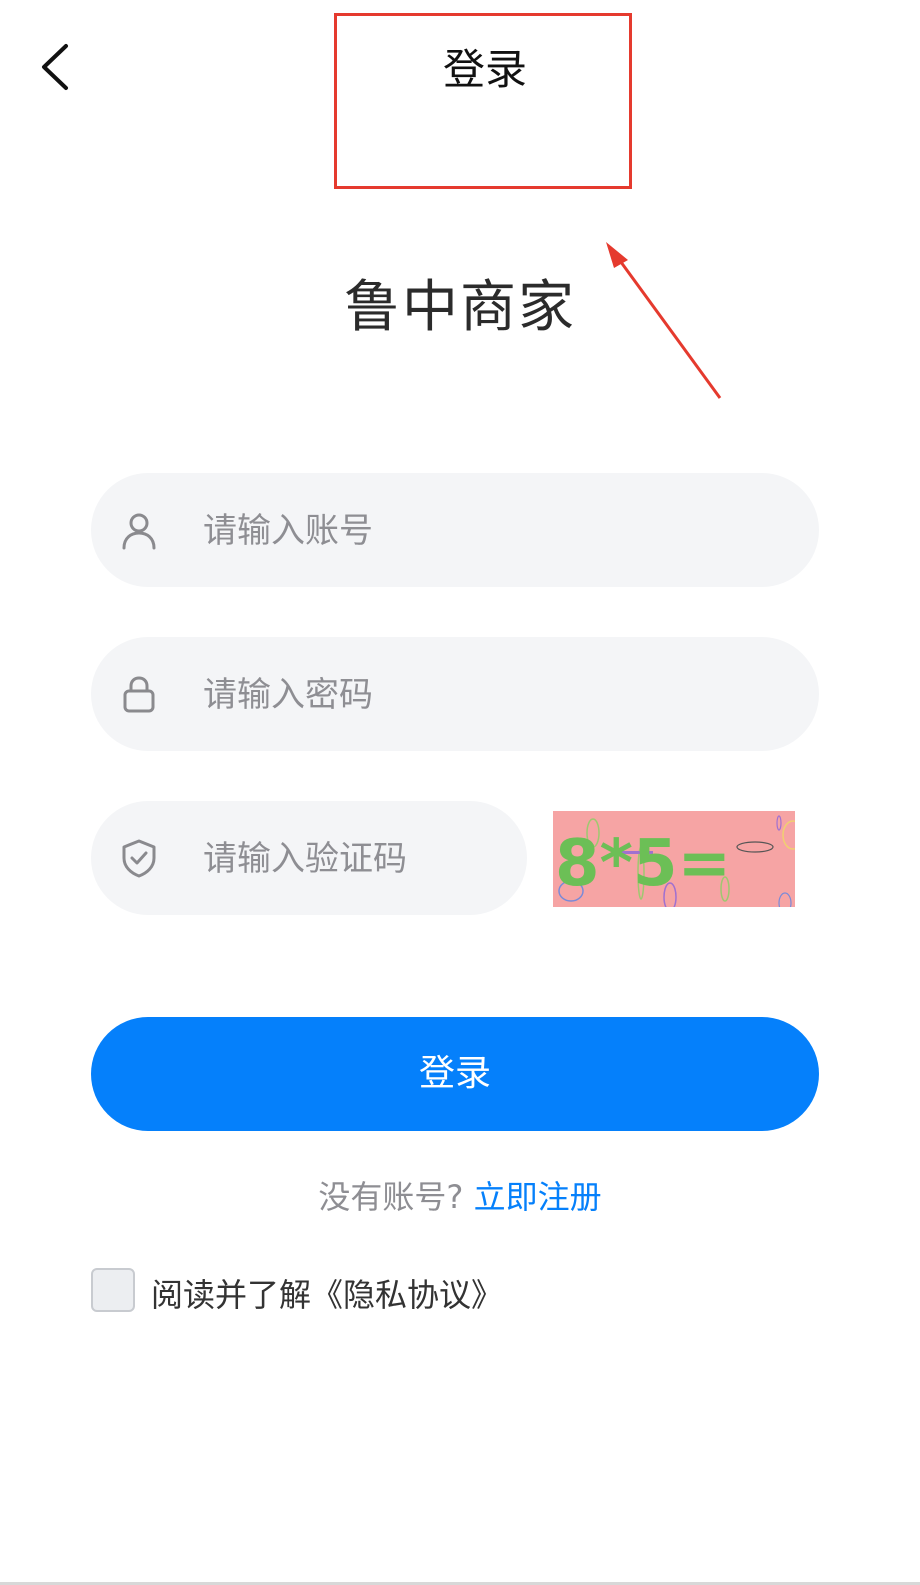  Describe the element at coordinates (391, 1197) in the screenshot. I see `register-question: 没有账号?` at that location.